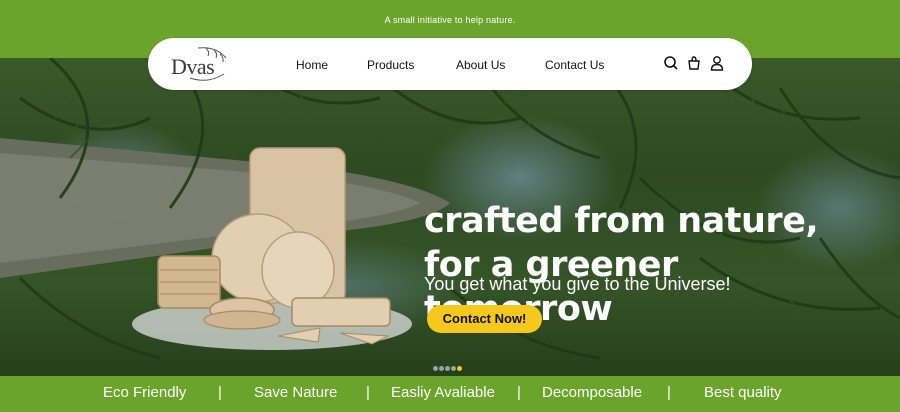 The height and width of the screenshot is (412, 900). I want to click on hero-subline: You get what you give to the Universe!, so click(577, 284).